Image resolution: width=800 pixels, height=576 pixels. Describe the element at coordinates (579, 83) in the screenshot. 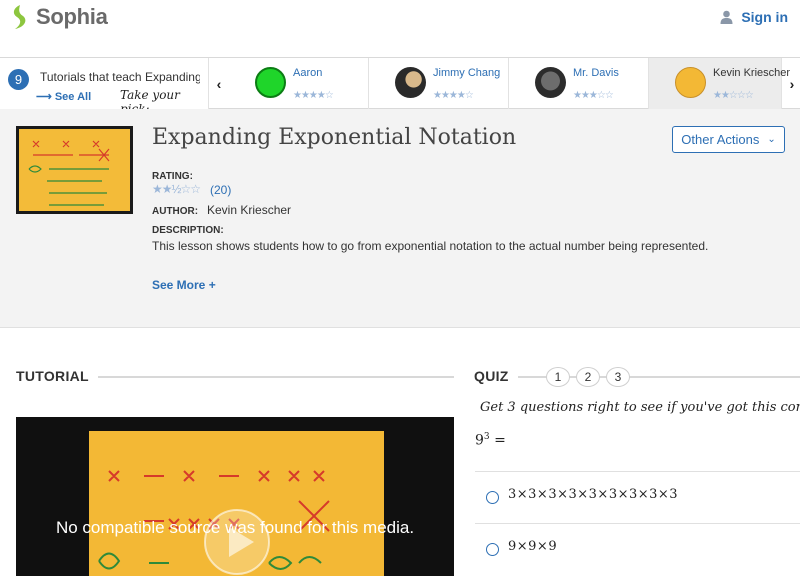

I see `tutor-card-mr-davis: Mr. Davis ★★★☆☆` at that location.